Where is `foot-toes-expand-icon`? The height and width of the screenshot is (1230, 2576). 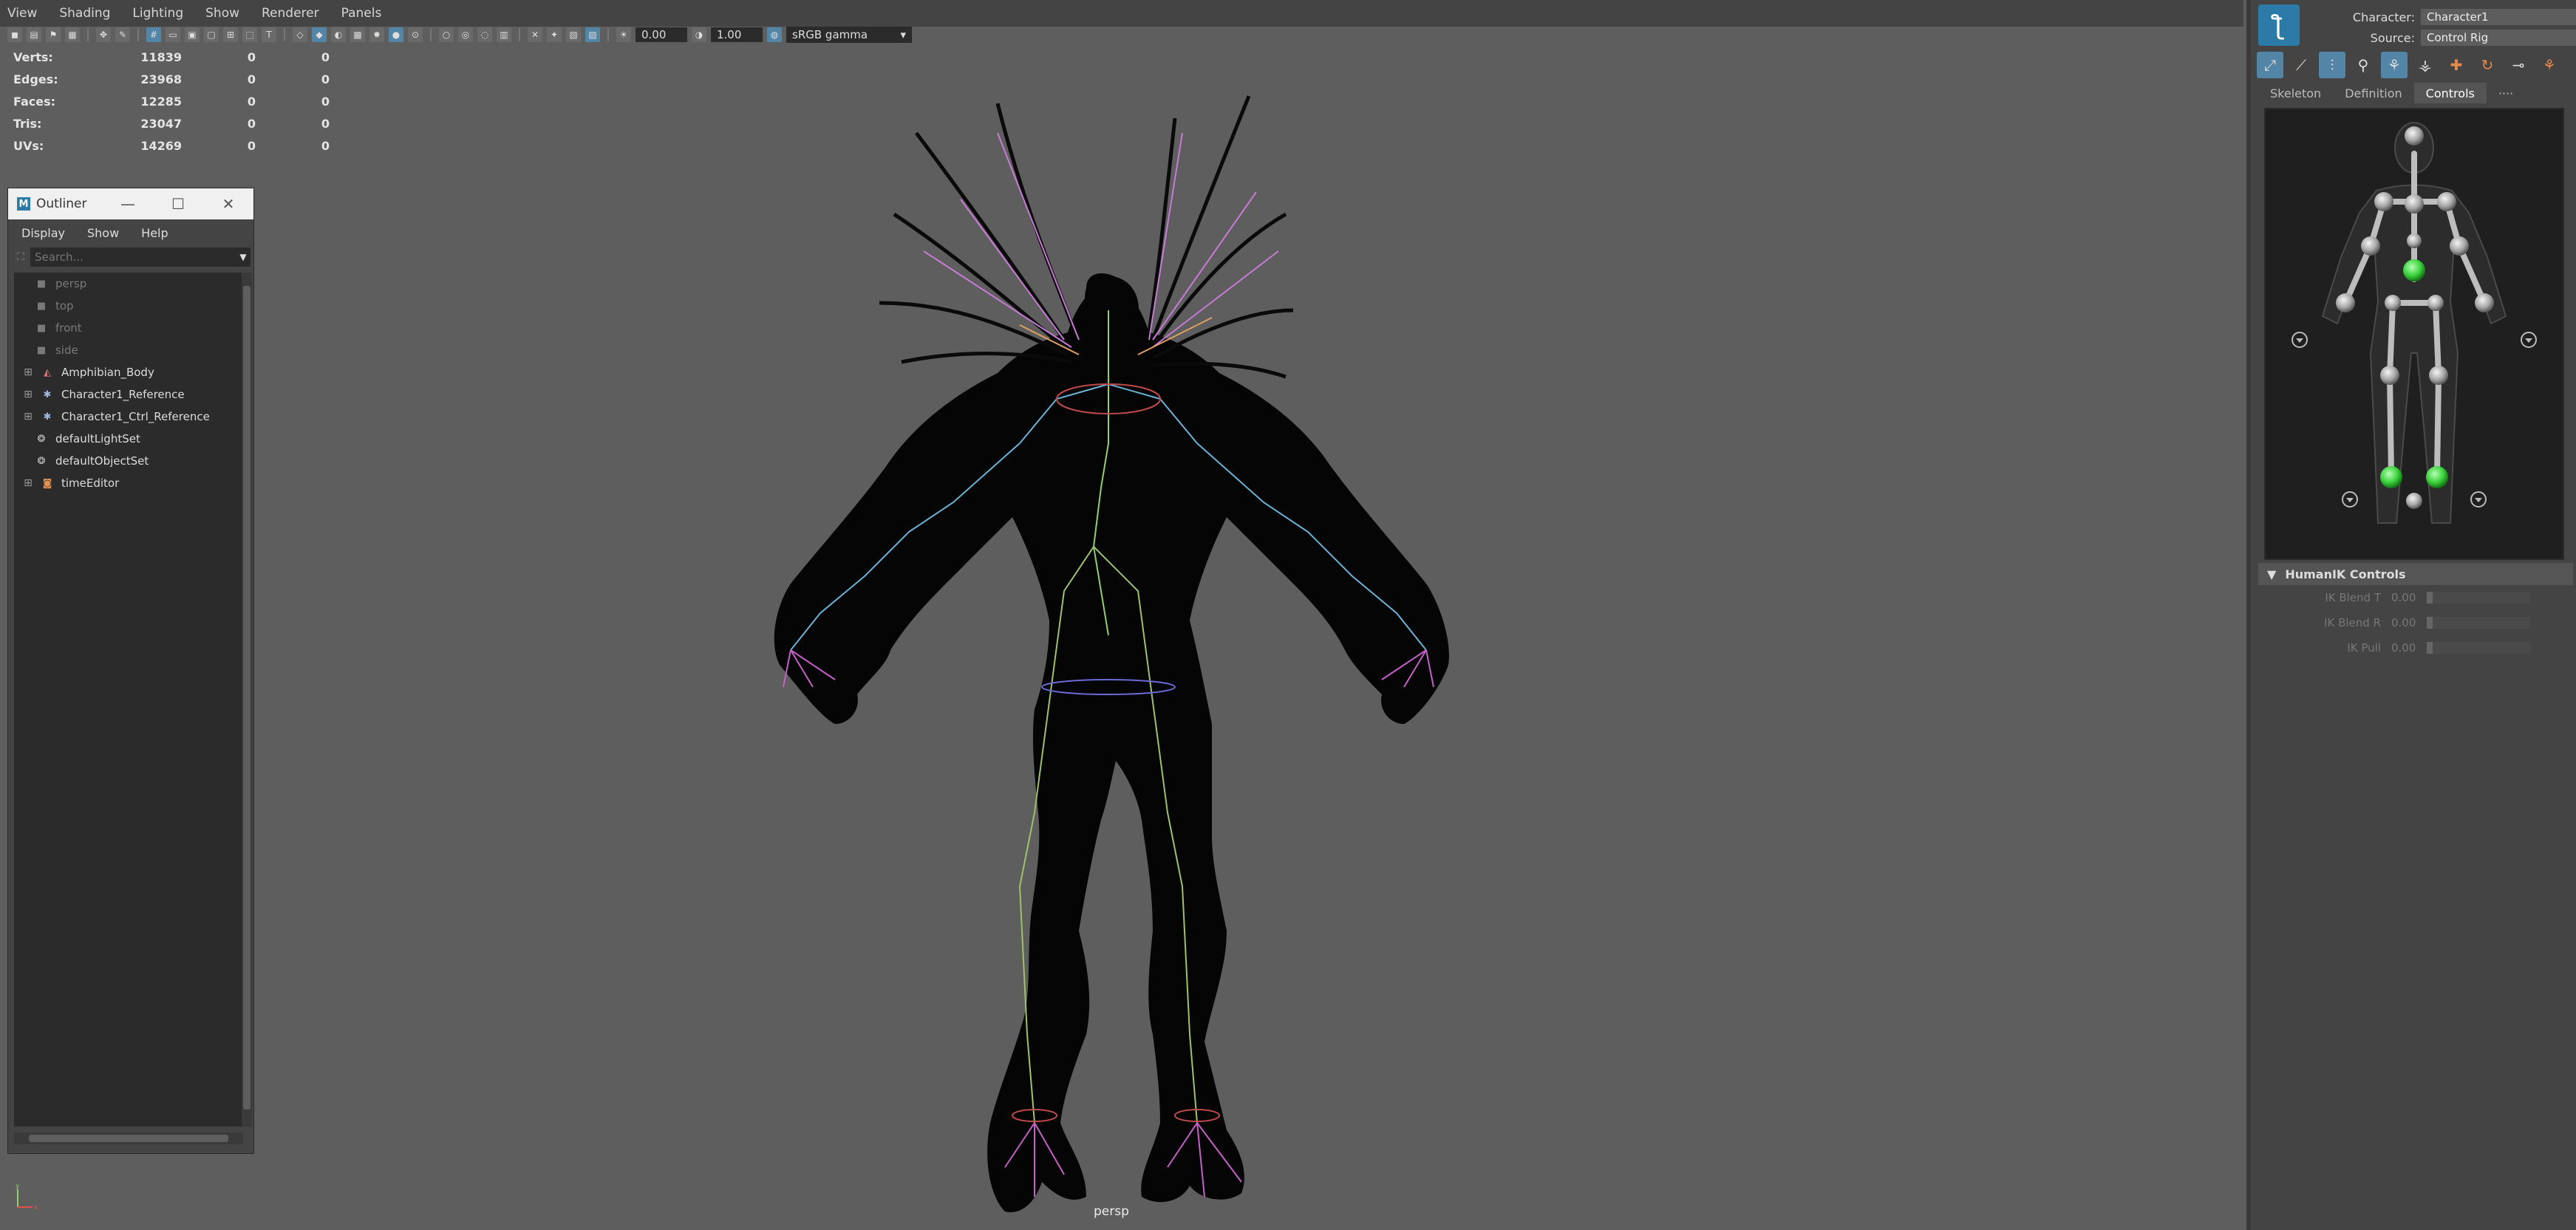
foot-toes-expand-icon is located at coordinates (2350, 500).